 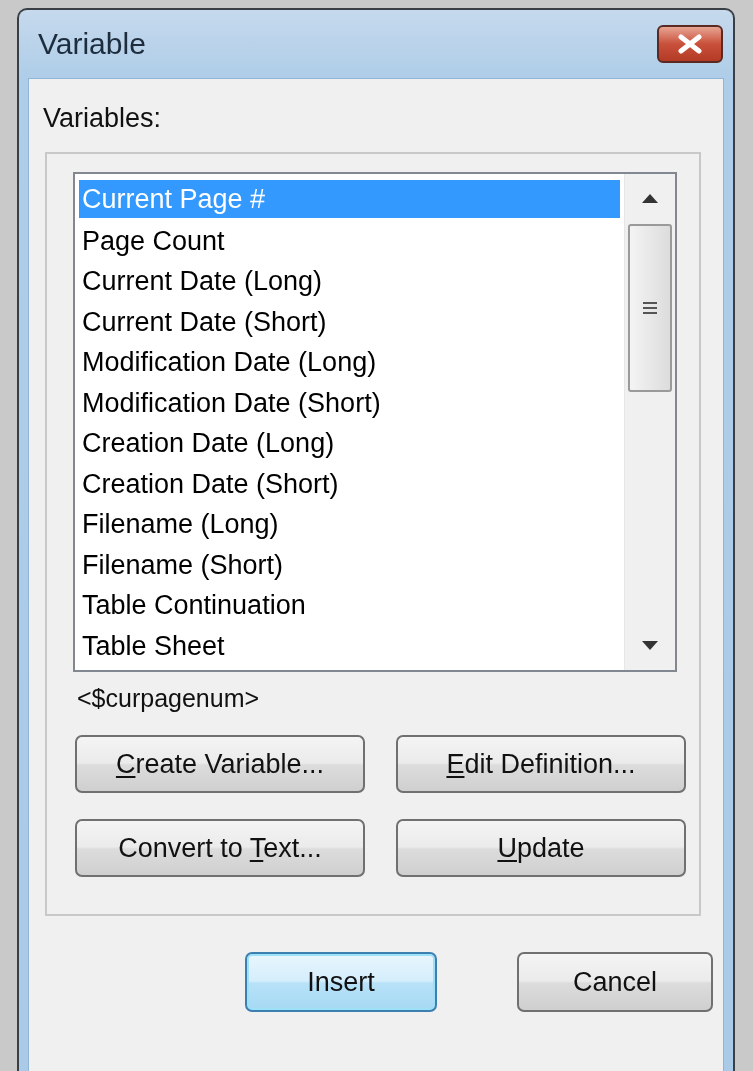 What do you see at coordinates (615, 982) in the screenshot?
I see `dialog-button: Cancel` at bounding box center [615, 982].